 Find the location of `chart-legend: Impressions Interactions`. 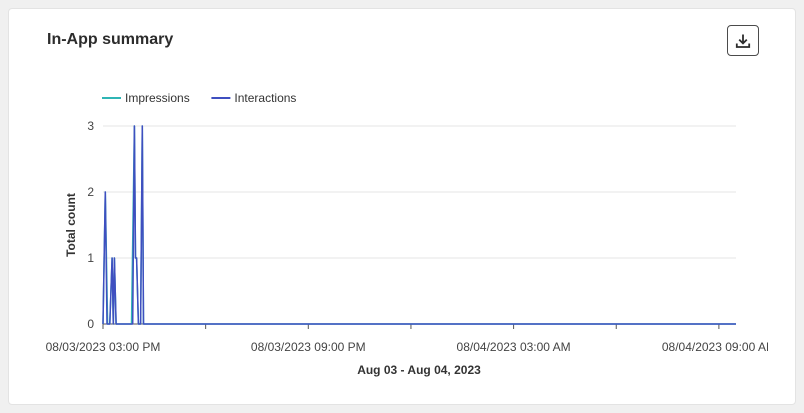

chart-legend: Impressions Interactions is located at coordinates (199, 98).